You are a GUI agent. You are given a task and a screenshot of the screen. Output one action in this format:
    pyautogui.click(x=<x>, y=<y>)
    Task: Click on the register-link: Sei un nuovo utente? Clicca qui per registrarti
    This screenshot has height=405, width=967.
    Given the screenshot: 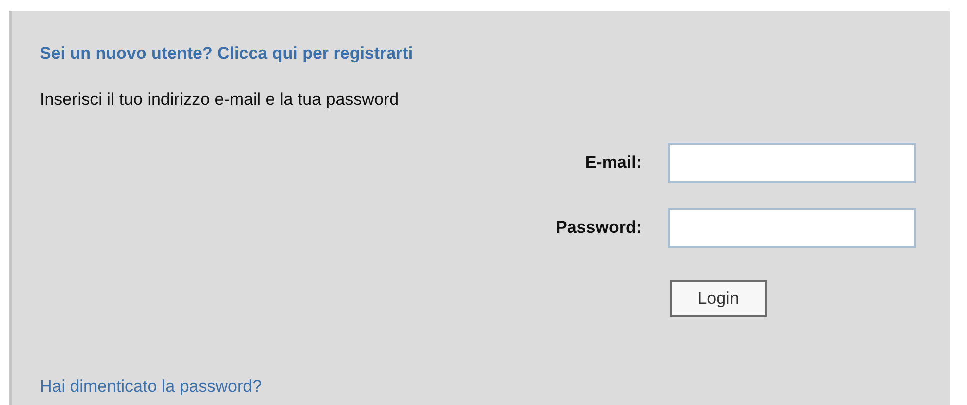 What is the action you would take?
    pyautogui.click(x=227, y=54)
    